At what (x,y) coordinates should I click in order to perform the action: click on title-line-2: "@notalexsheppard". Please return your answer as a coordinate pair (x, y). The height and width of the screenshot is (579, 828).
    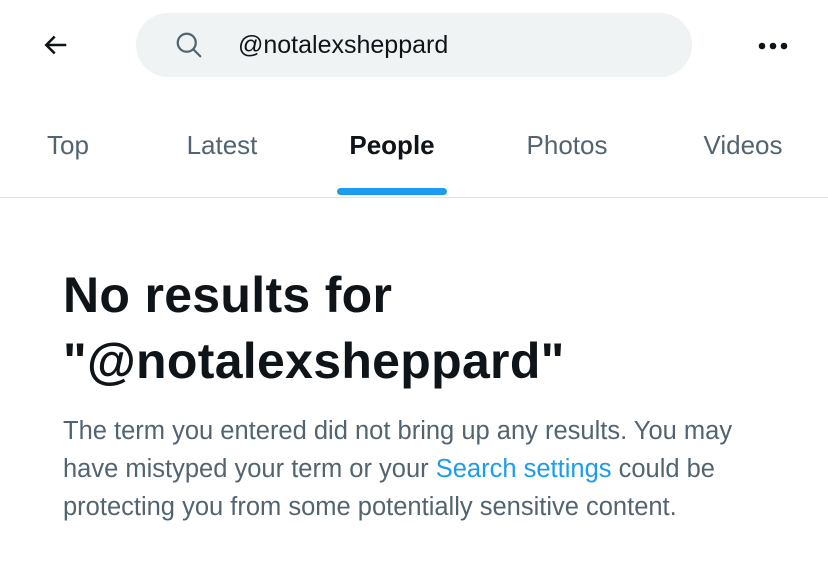
    Looking at the image, I should click on (314, 361).